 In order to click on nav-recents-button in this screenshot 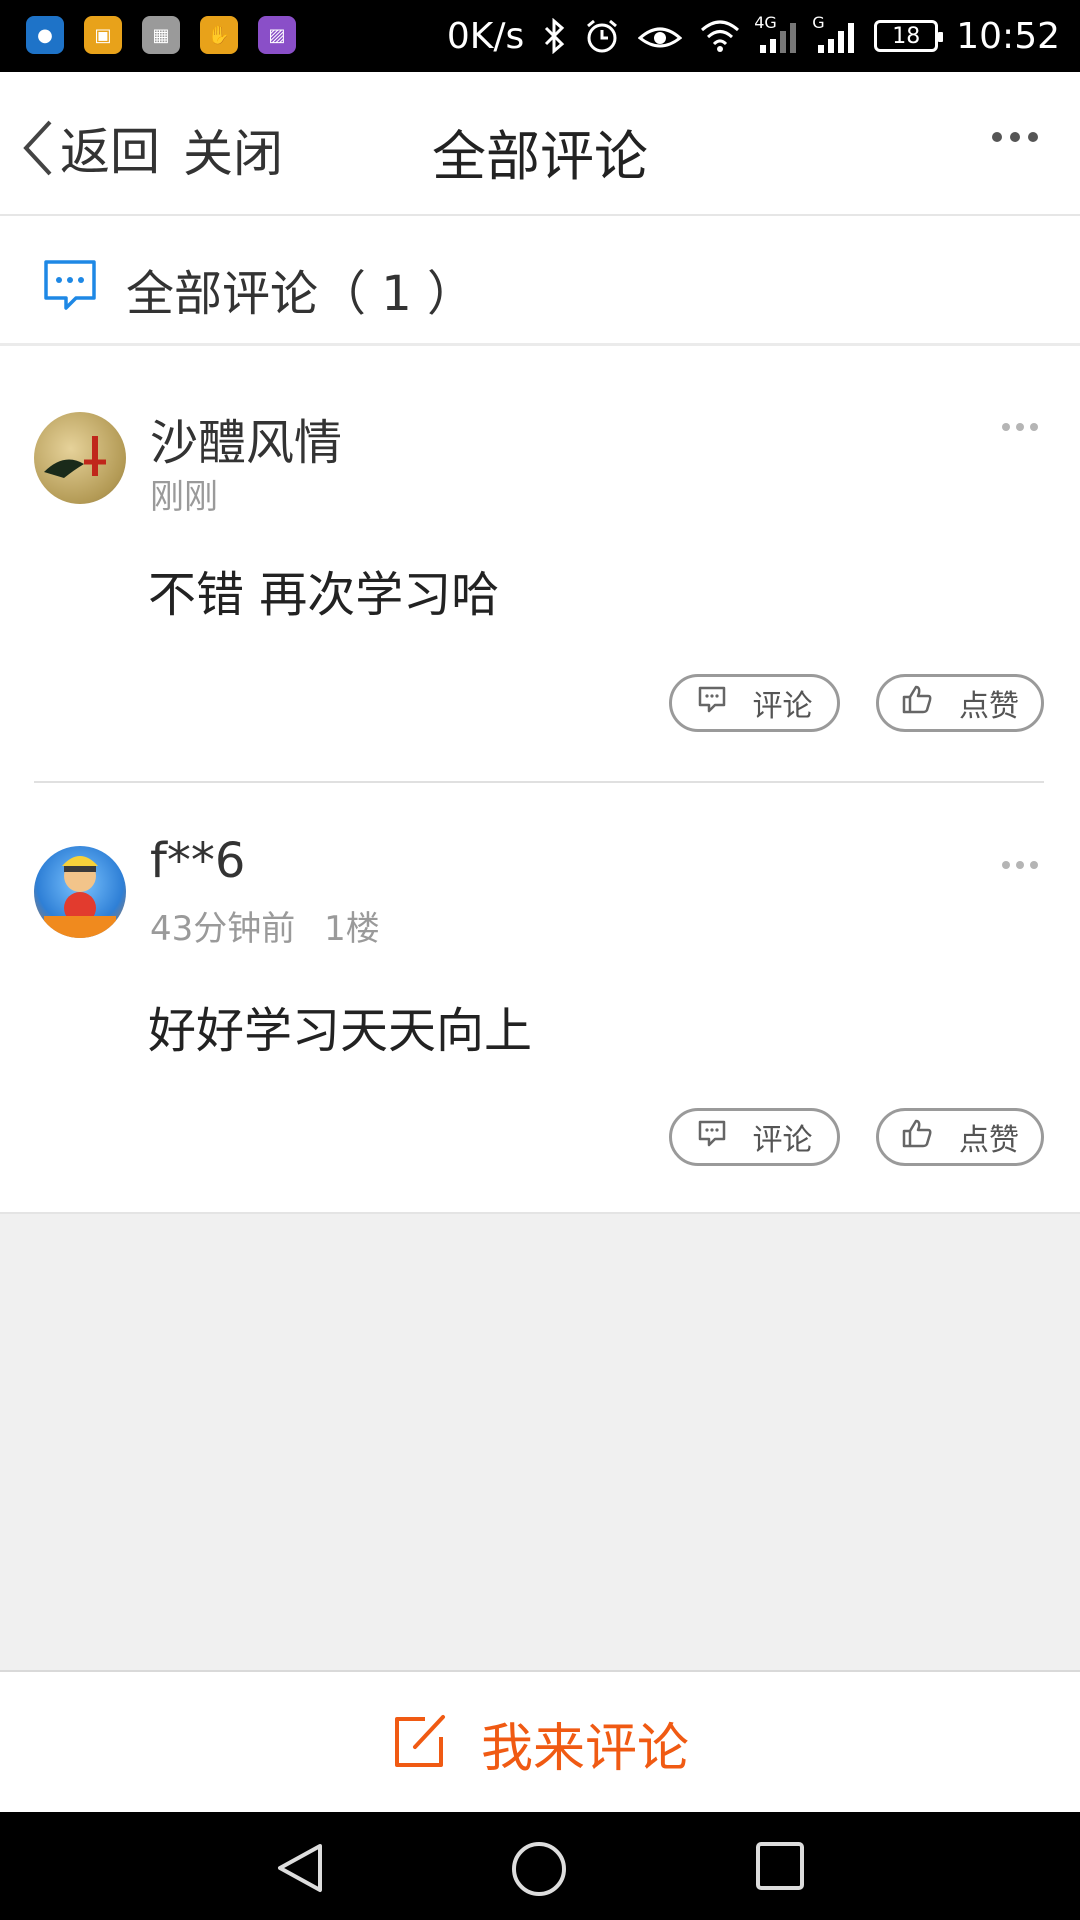, I will do `click(780, 1868)`.